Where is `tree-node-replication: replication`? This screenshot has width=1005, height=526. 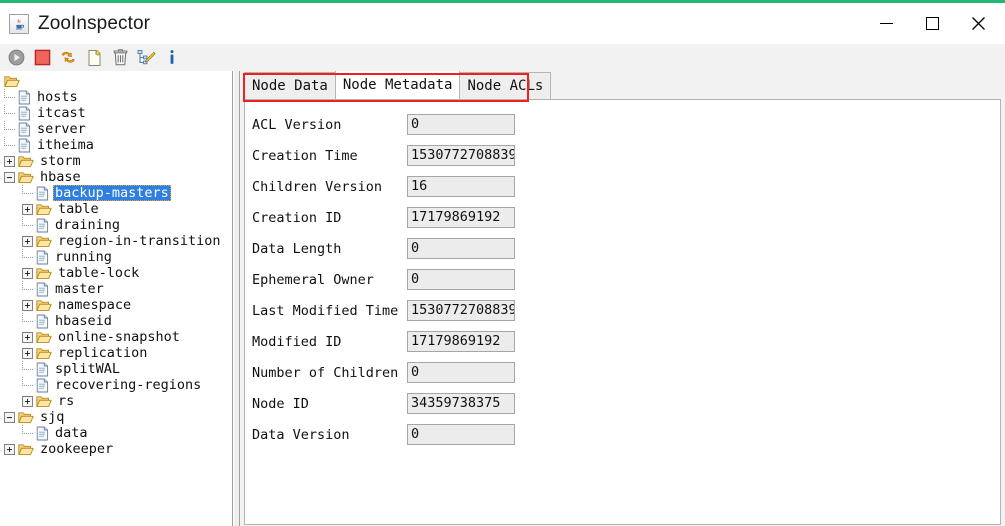 tree-node-replication: replication is located at coordinates (116, 353).